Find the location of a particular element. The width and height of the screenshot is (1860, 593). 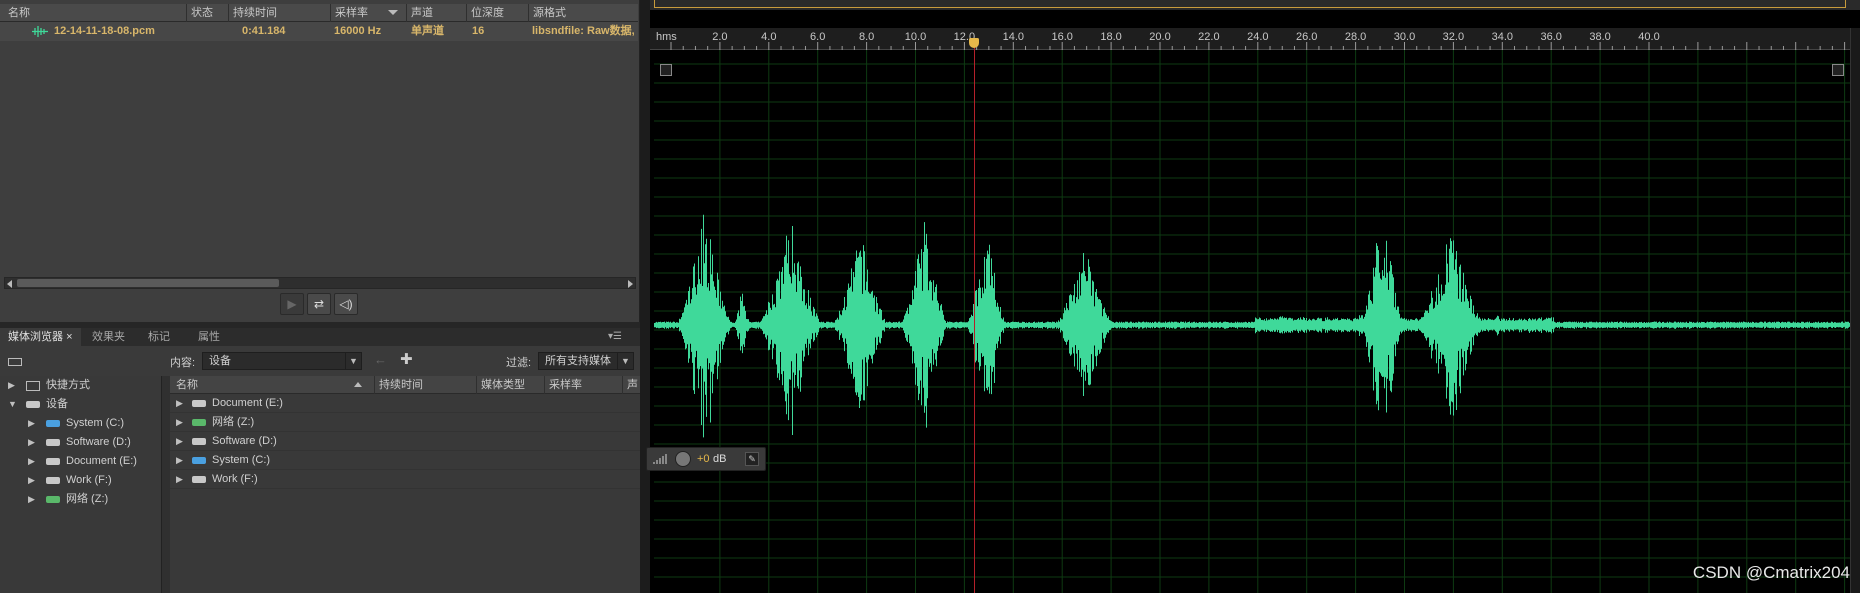

sort-desc-icon is located at coordinates (393, 12).